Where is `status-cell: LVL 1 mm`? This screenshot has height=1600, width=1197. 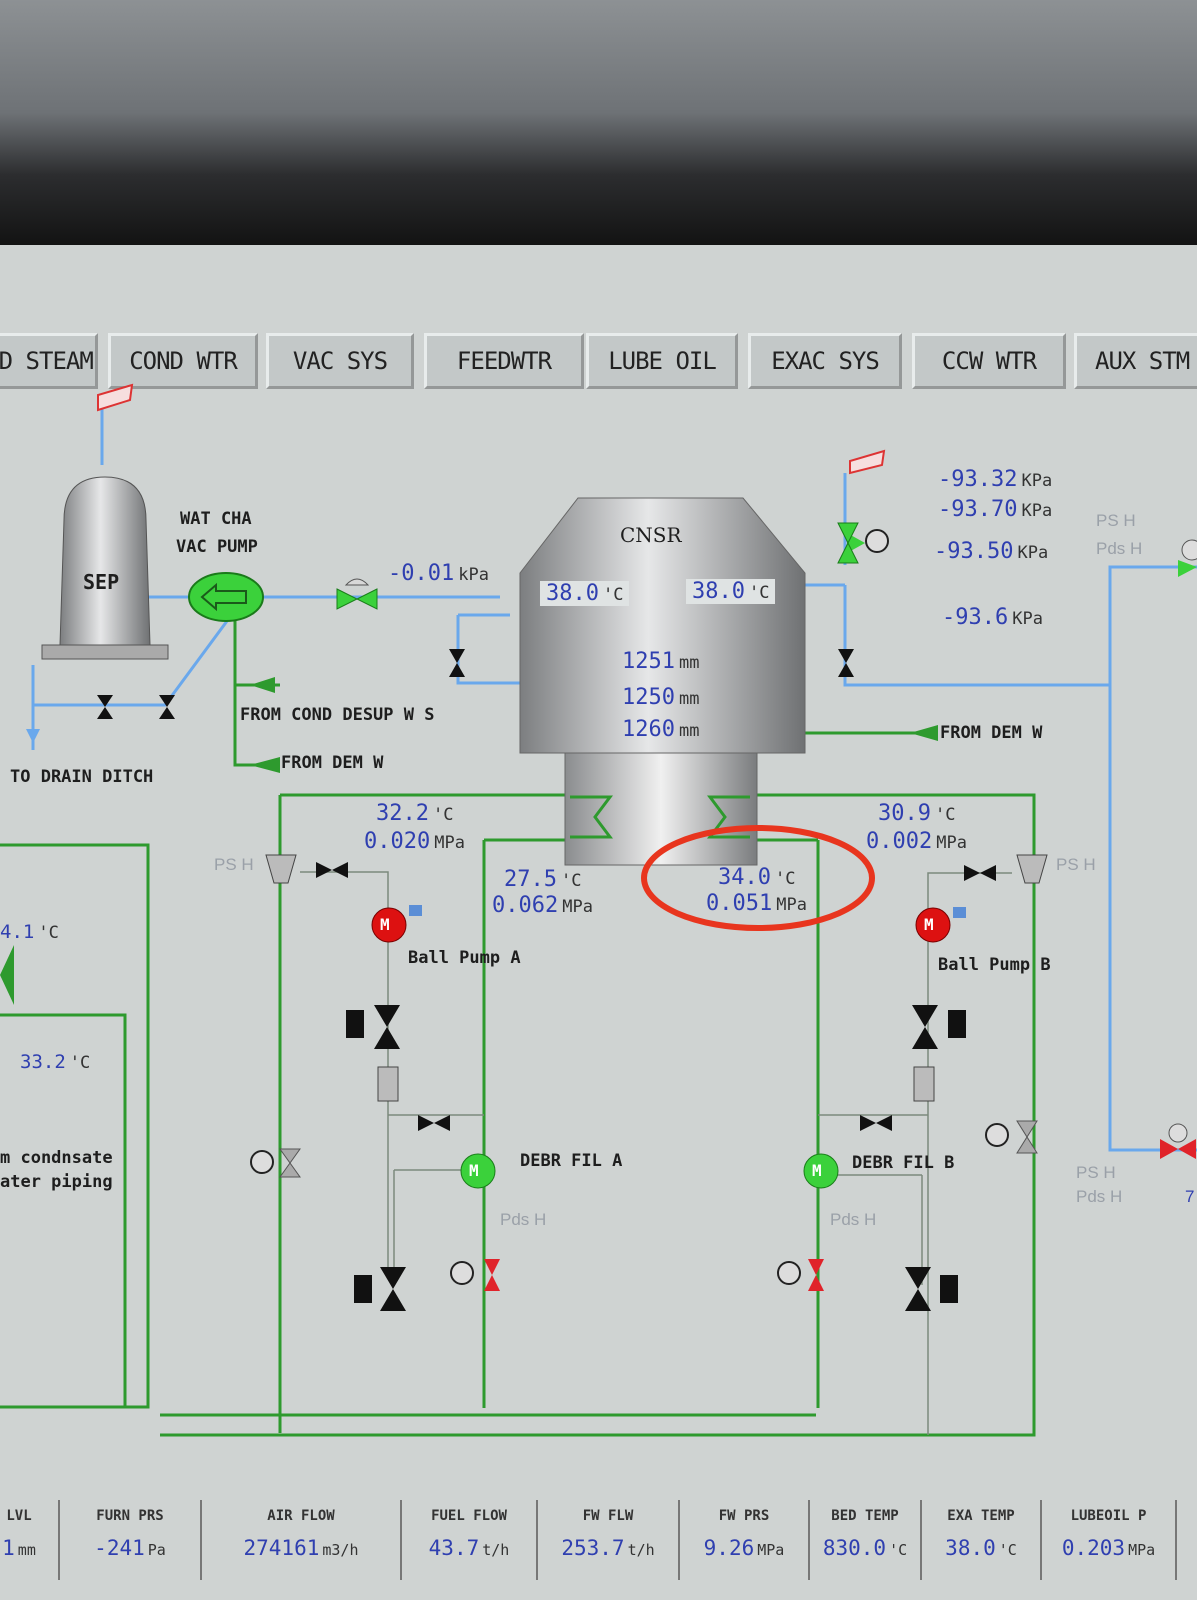 status-cell: LVL 1 mm is located at coordinates (30, 1540).